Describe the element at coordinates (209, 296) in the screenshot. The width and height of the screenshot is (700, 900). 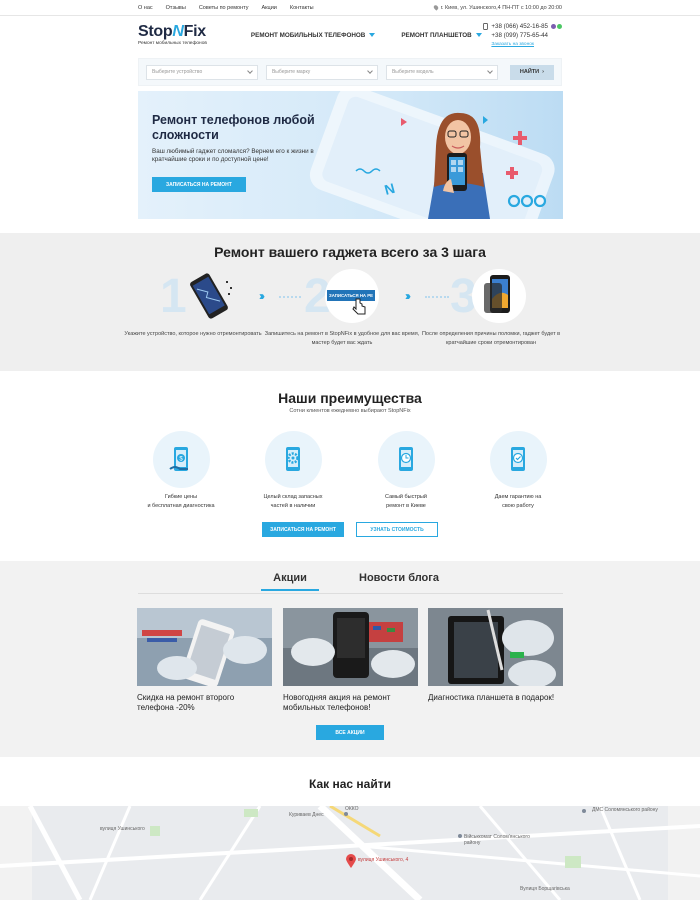
I see `broken-phone-icon` at that location.